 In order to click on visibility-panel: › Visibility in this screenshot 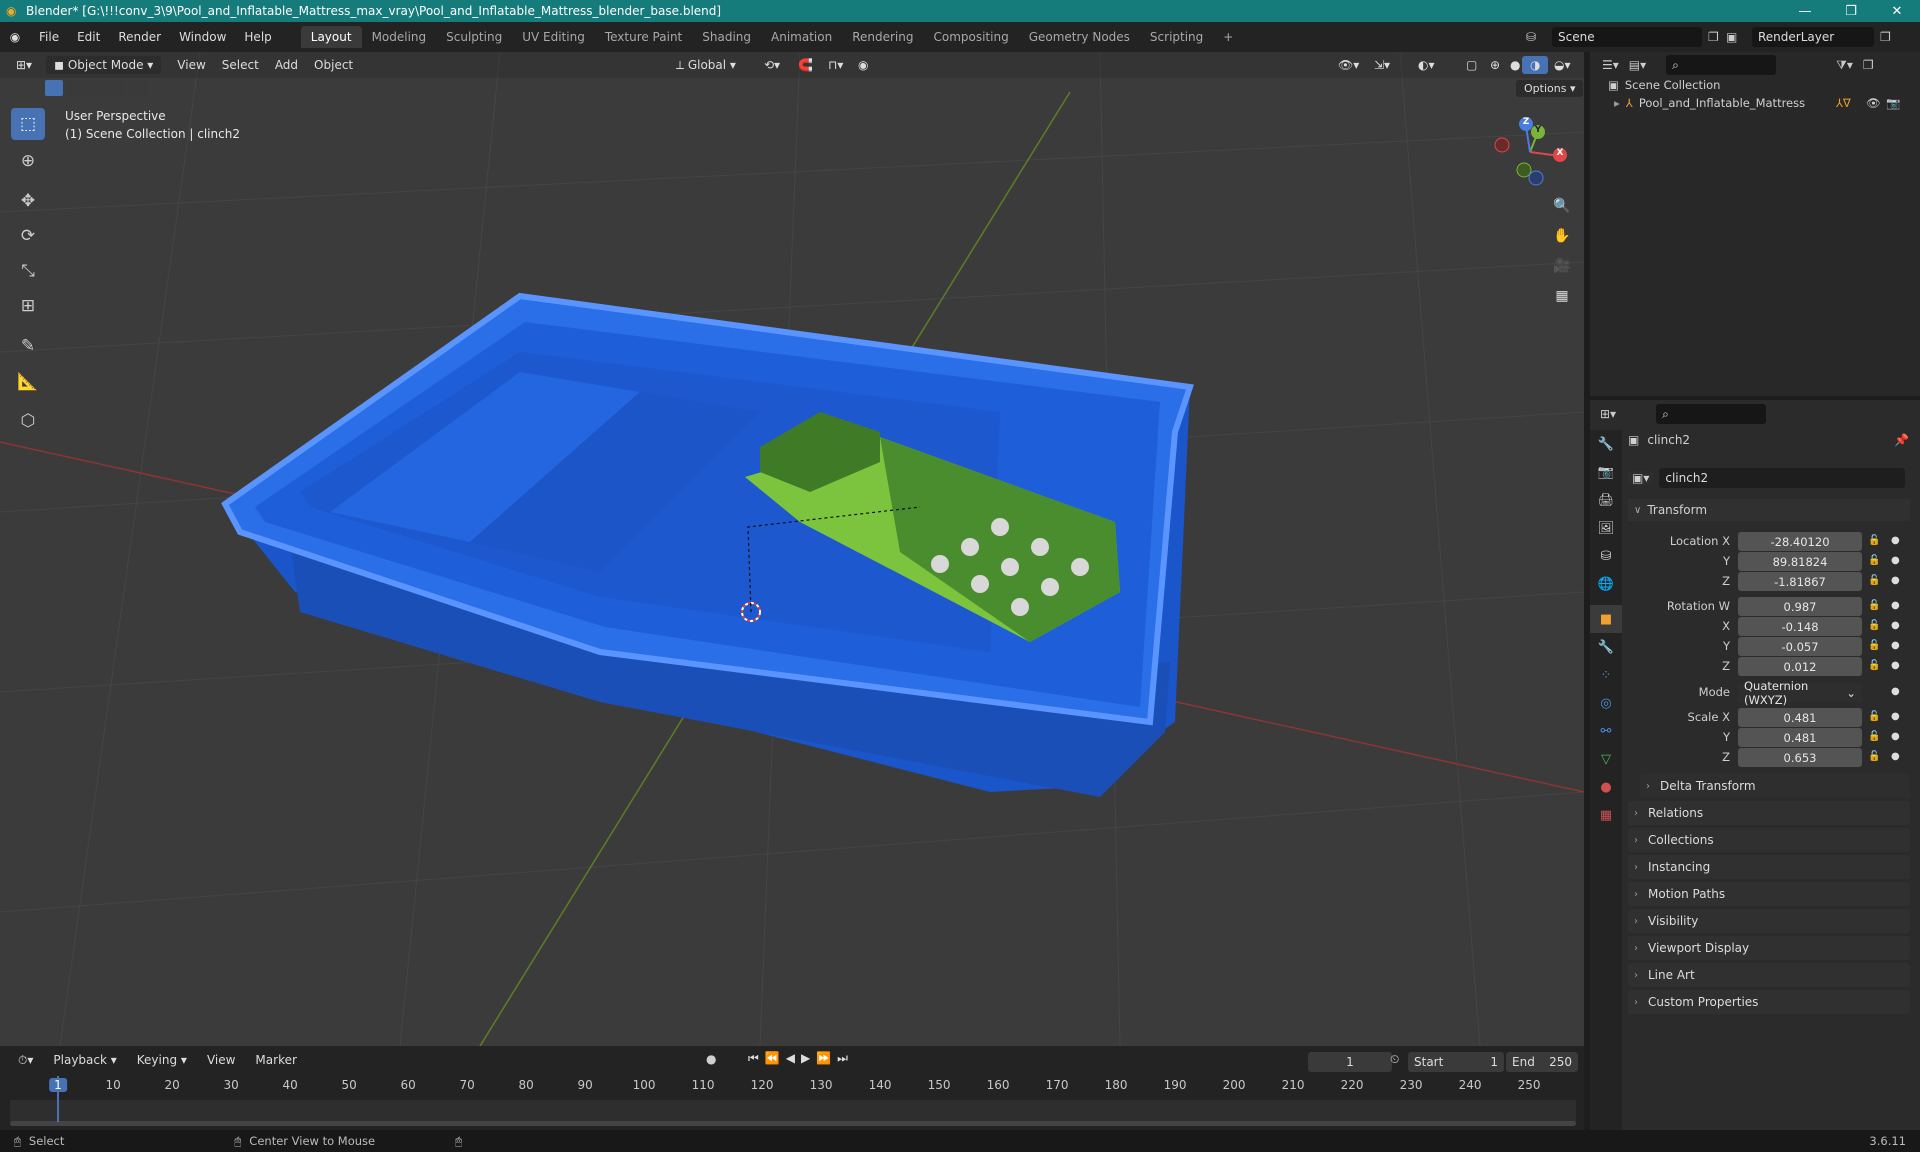, I will do `click(1769, 921)`.